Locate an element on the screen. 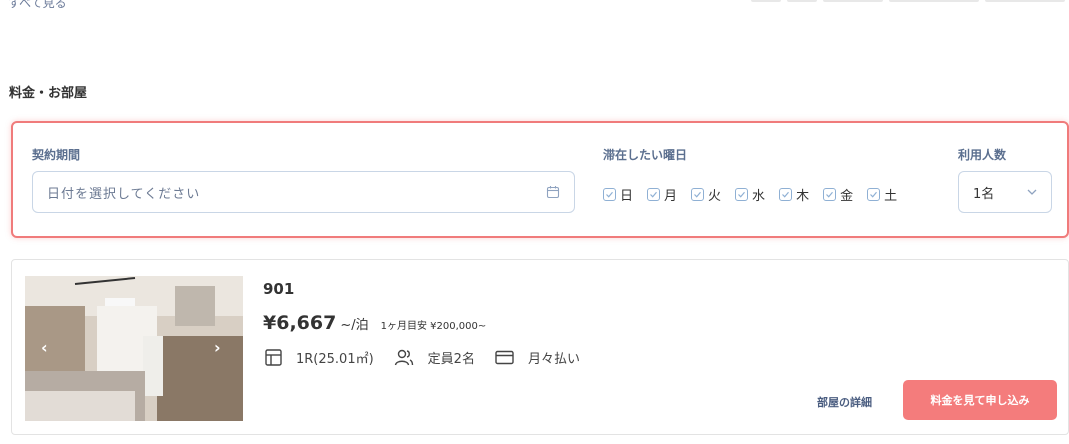  room-capacity: 定員2名 is located at coordinates (434, 357).